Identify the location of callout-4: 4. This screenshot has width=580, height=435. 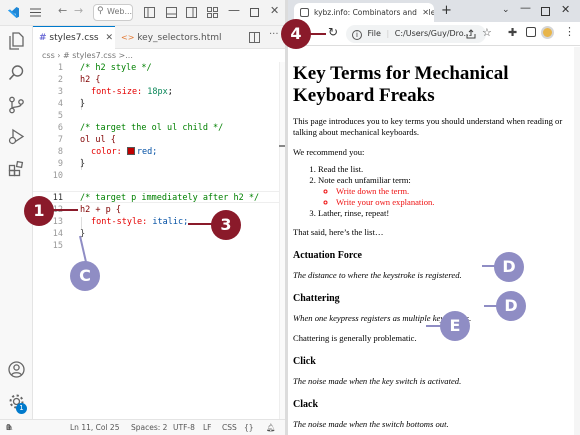
(296, 34).